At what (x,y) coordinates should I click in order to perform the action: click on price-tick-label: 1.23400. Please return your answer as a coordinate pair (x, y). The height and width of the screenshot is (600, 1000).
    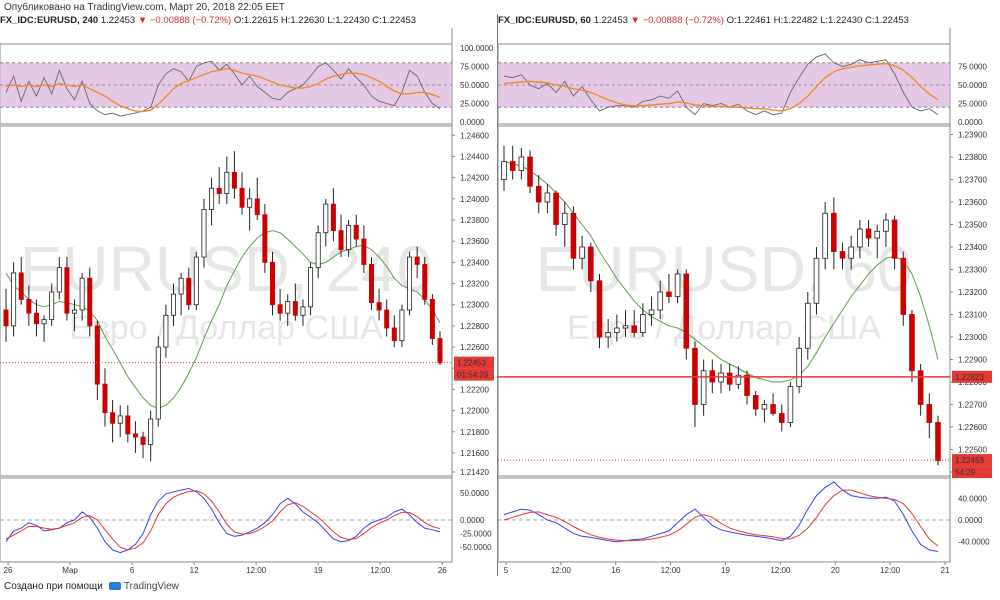
    Looking at the image, I should click on (972, 247).